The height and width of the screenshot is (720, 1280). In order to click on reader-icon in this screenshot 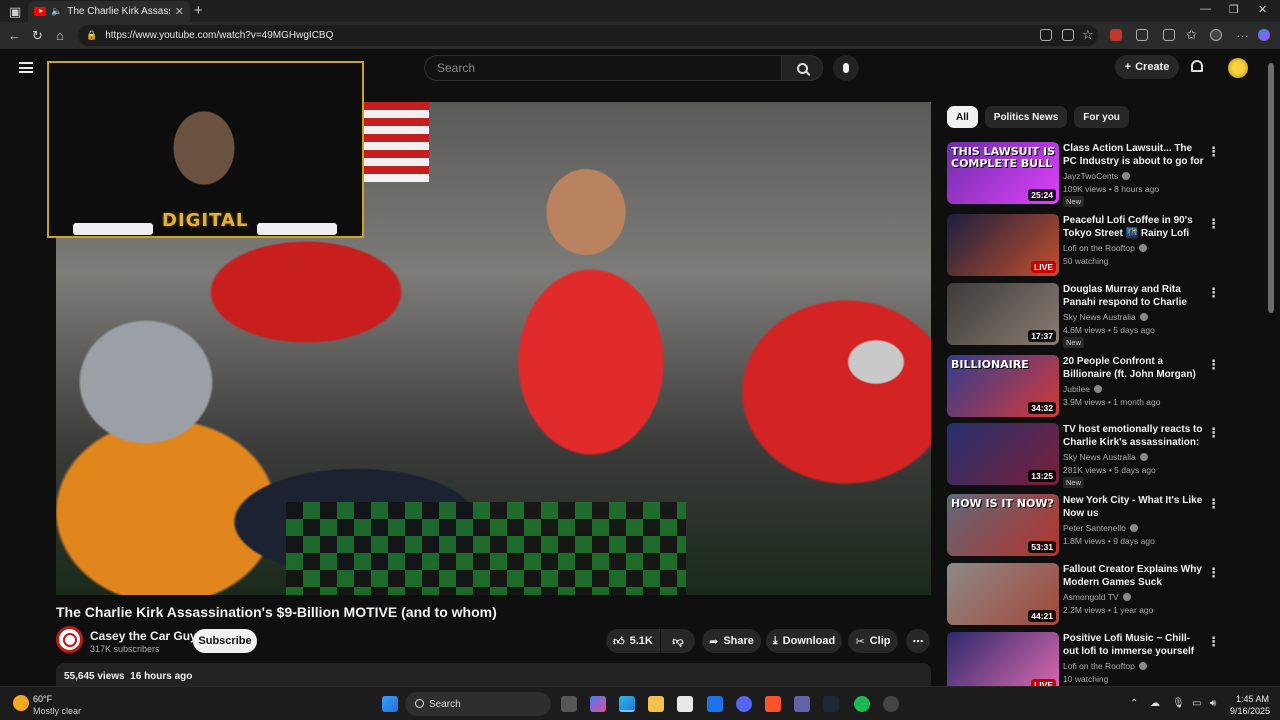, I will do `click(1068, 35)`.